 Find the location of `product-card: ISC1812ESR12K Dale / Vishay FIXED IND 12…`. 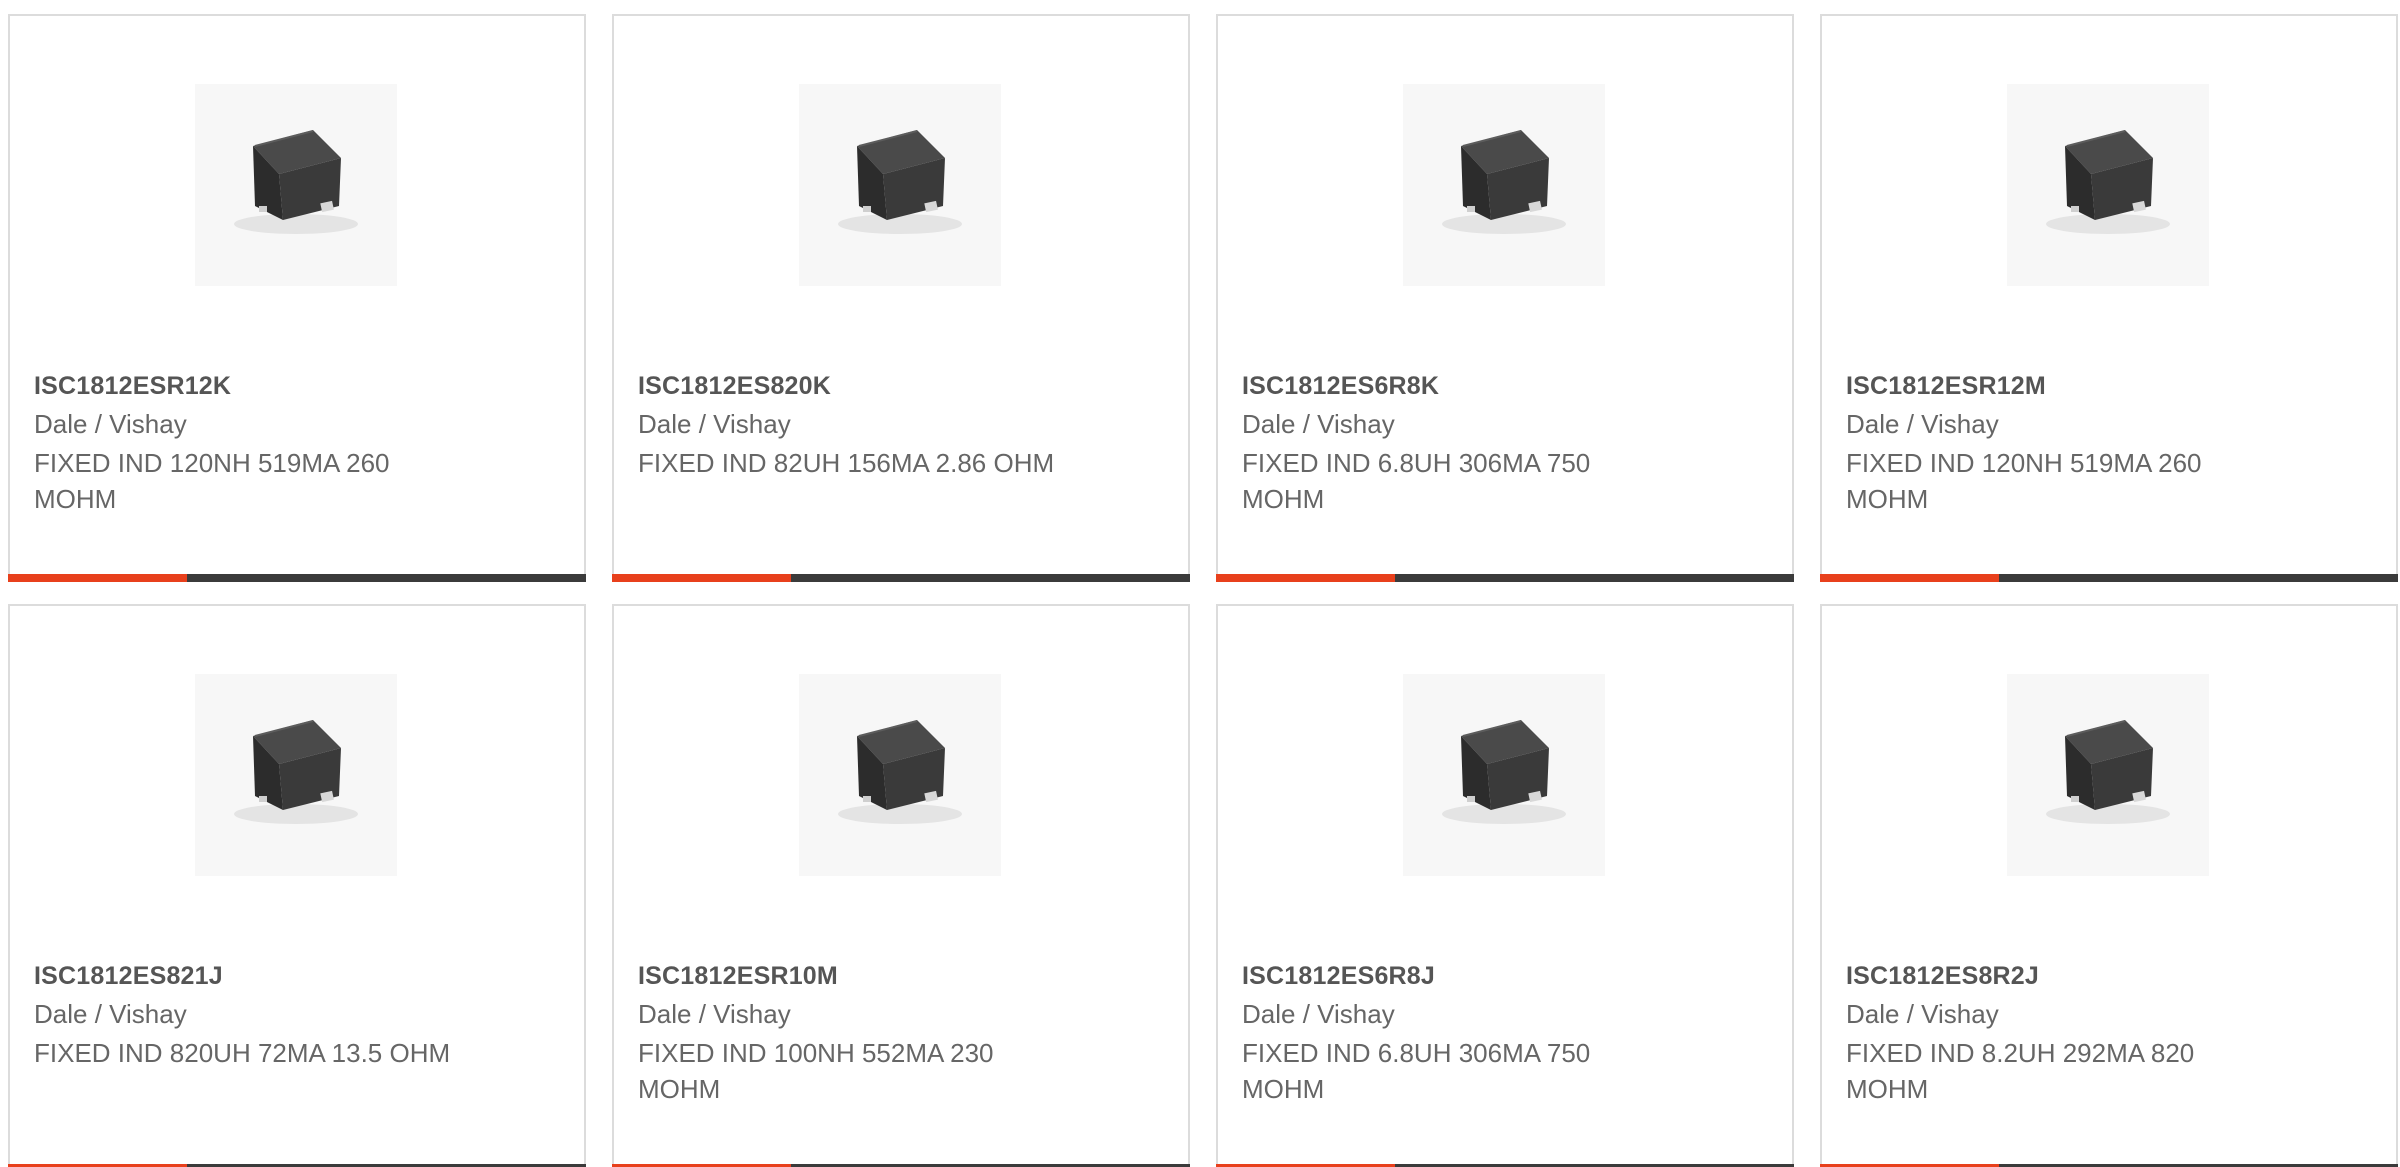

product-card: ISC1812ESR12K Dale / Vishay FIXED IND 12… is located at coordinates (297, 298).